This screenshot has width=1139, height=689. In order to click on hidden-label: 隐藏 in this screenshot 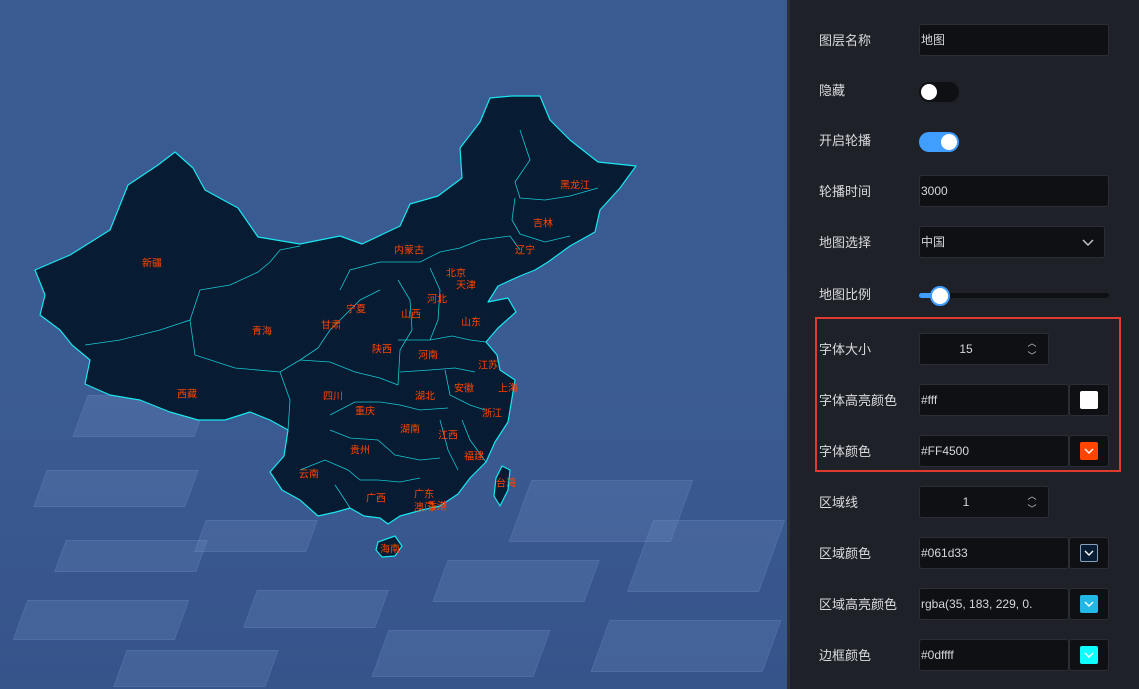, I will do `click(832, 90)`.